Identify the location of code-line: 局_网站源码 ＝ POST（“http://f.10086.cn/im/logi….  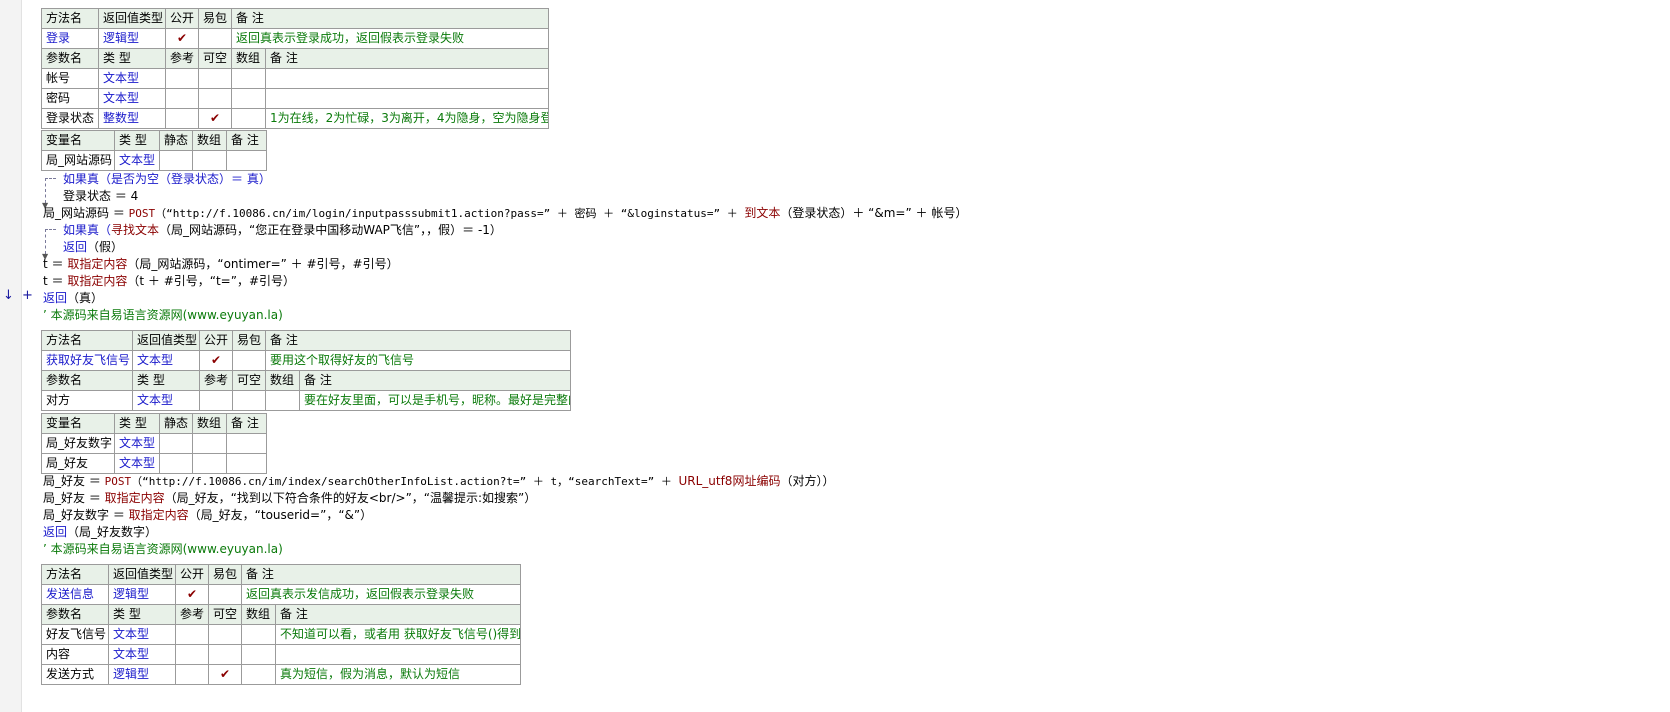
(505, 213).